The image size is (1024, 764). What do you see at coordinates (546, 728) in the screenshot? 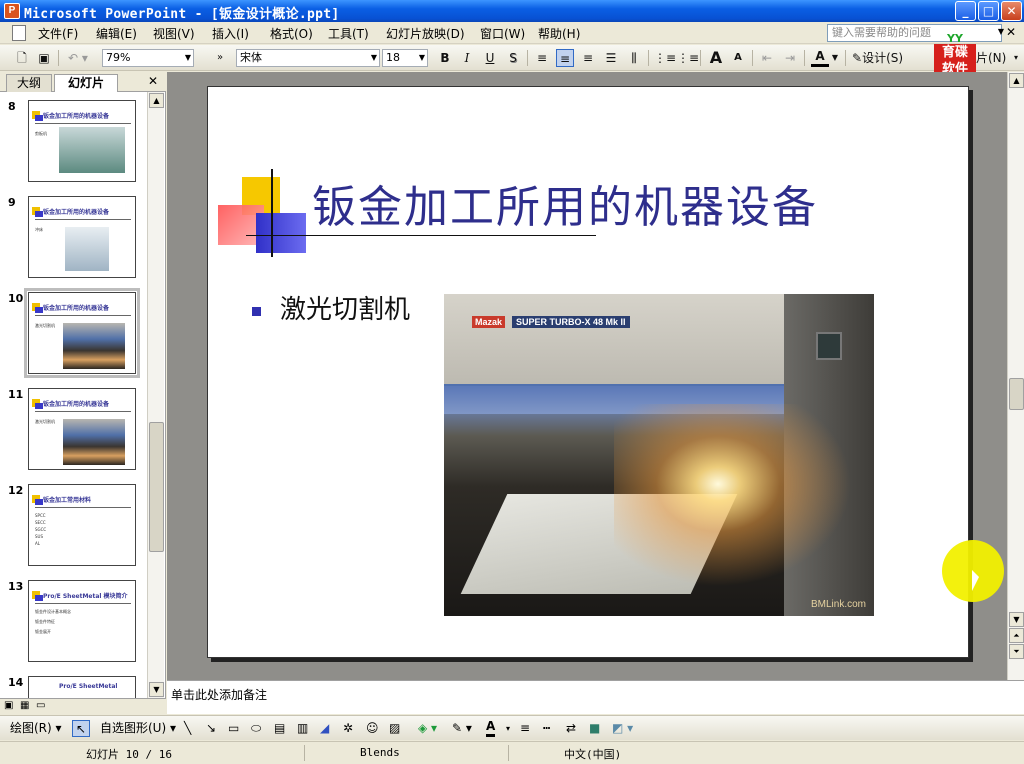
I see `dash-style-icon: ┅` at bounding box center [546, 728].